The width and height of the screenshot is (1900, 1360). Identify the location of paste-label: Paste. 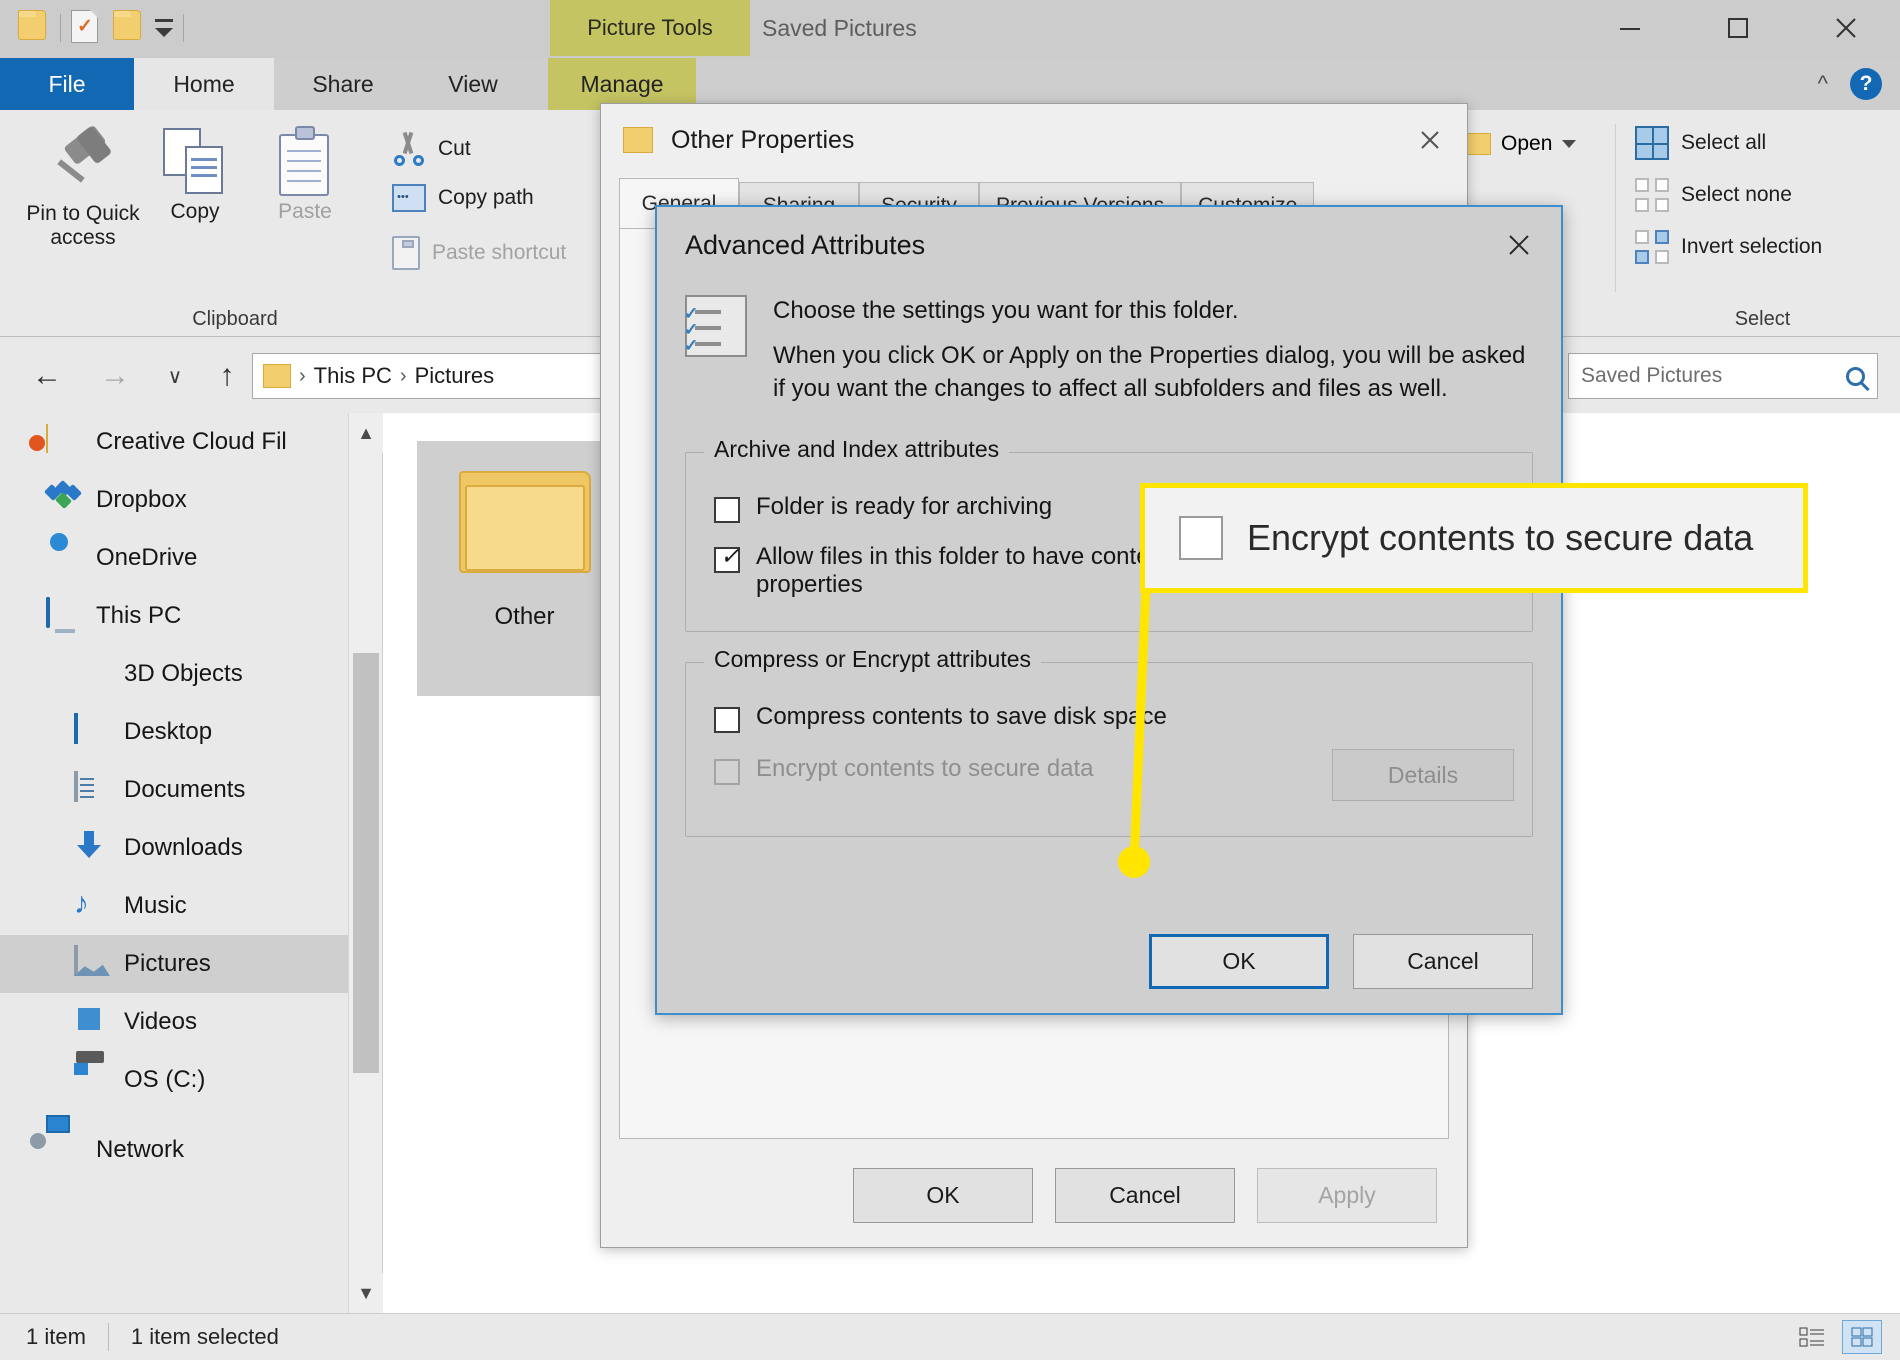
(305, 211).